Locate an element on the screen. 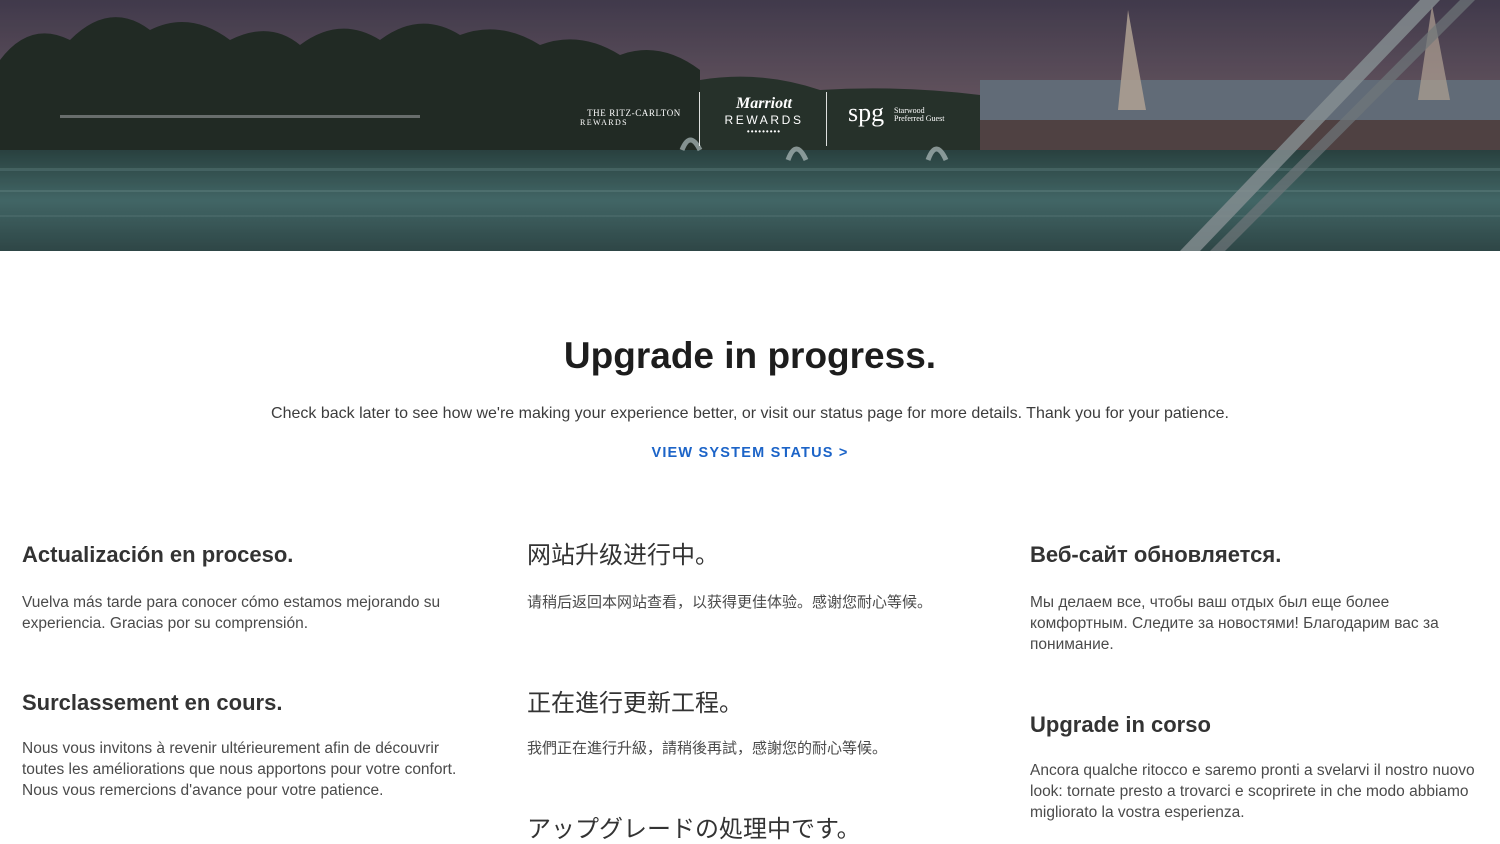 The height and width of the screenshot is (844, 1500). message-title: 网站升级进行中。 is located at coordinates (623, 555).